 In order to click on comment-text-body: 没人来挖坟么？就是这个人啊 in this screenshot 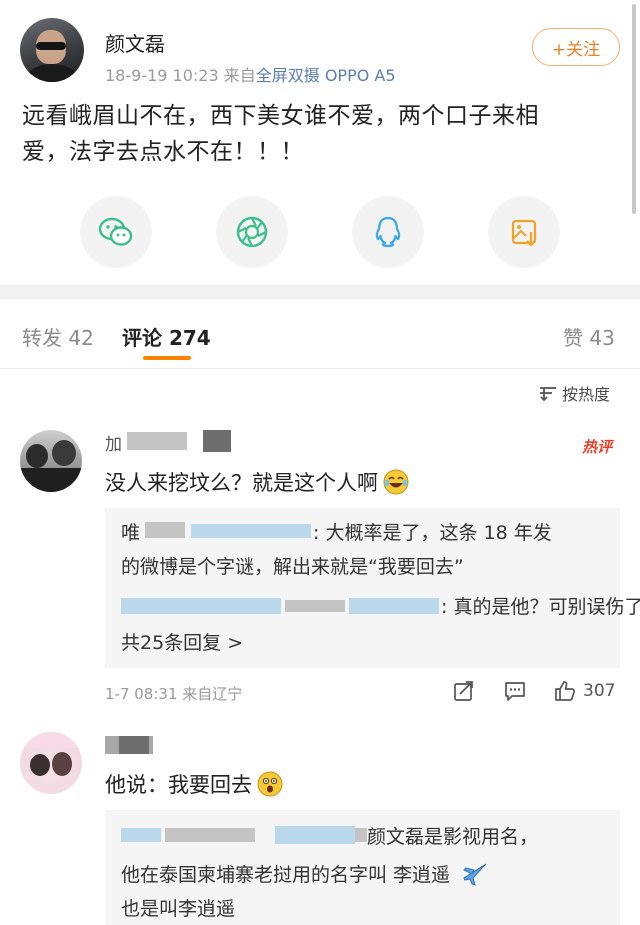, I will do `click(241, 483)`.